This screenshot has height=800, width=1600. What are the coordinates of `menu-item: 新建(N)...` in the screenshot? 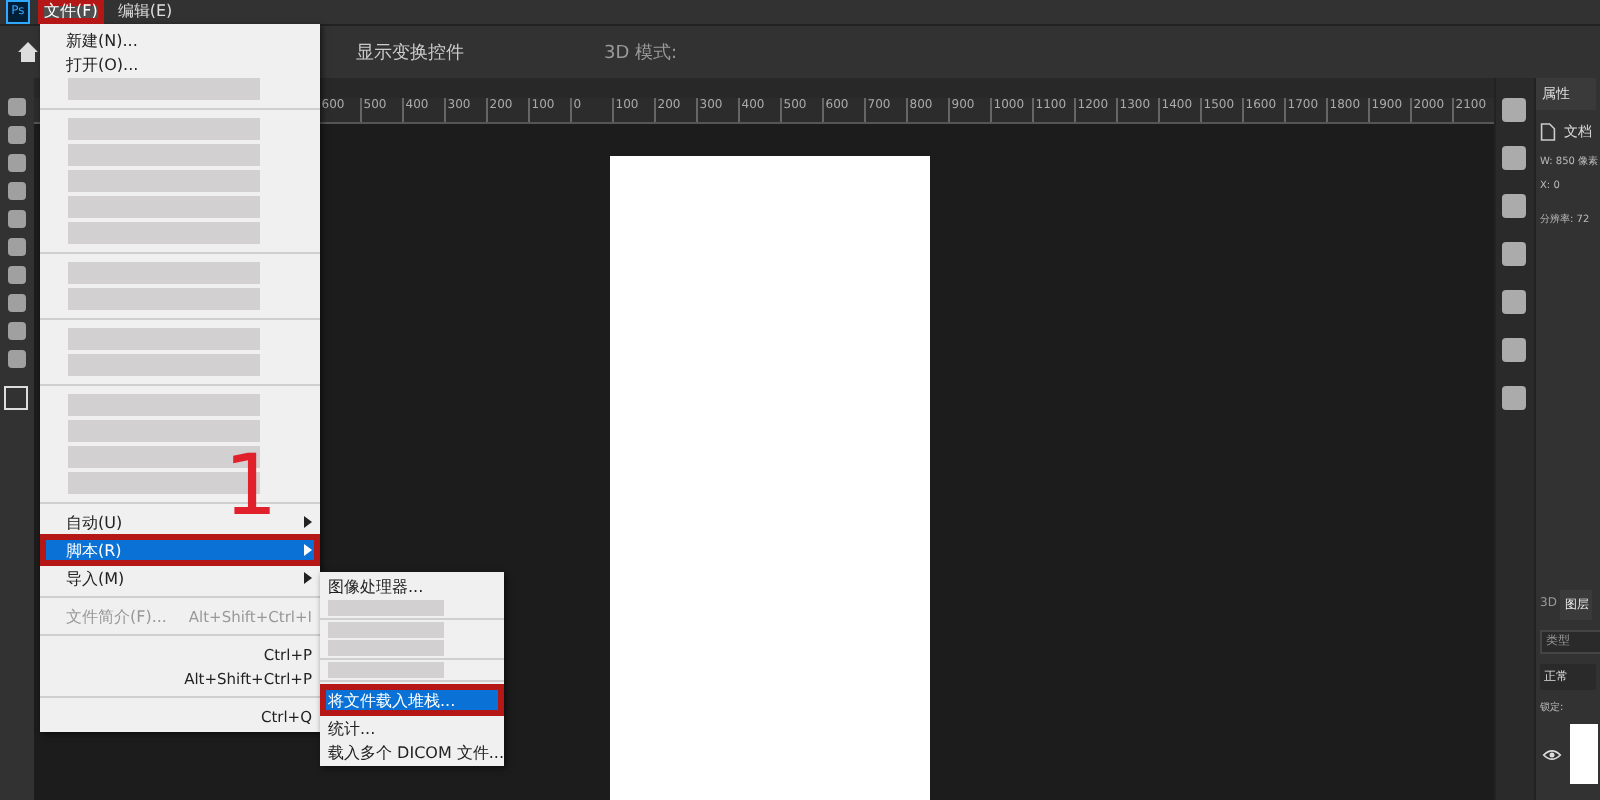 It's located at (180, 40).